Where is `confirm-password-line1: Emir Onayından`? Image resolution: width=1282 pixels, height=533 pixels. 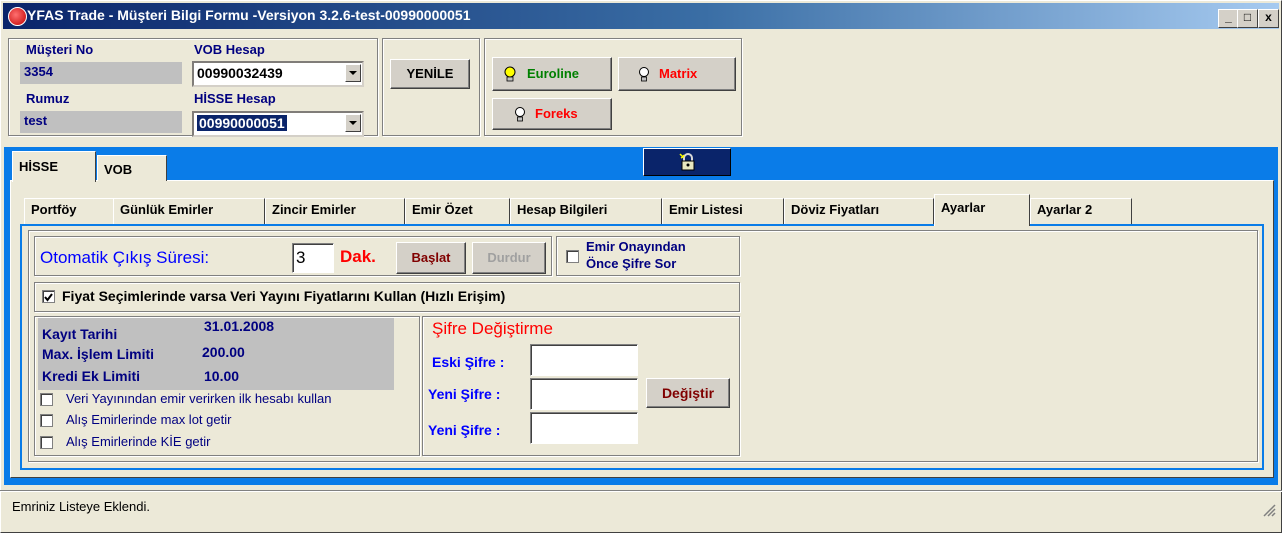
confirm-password-line1: Emir Onayından is located at coordinates (636, 246).